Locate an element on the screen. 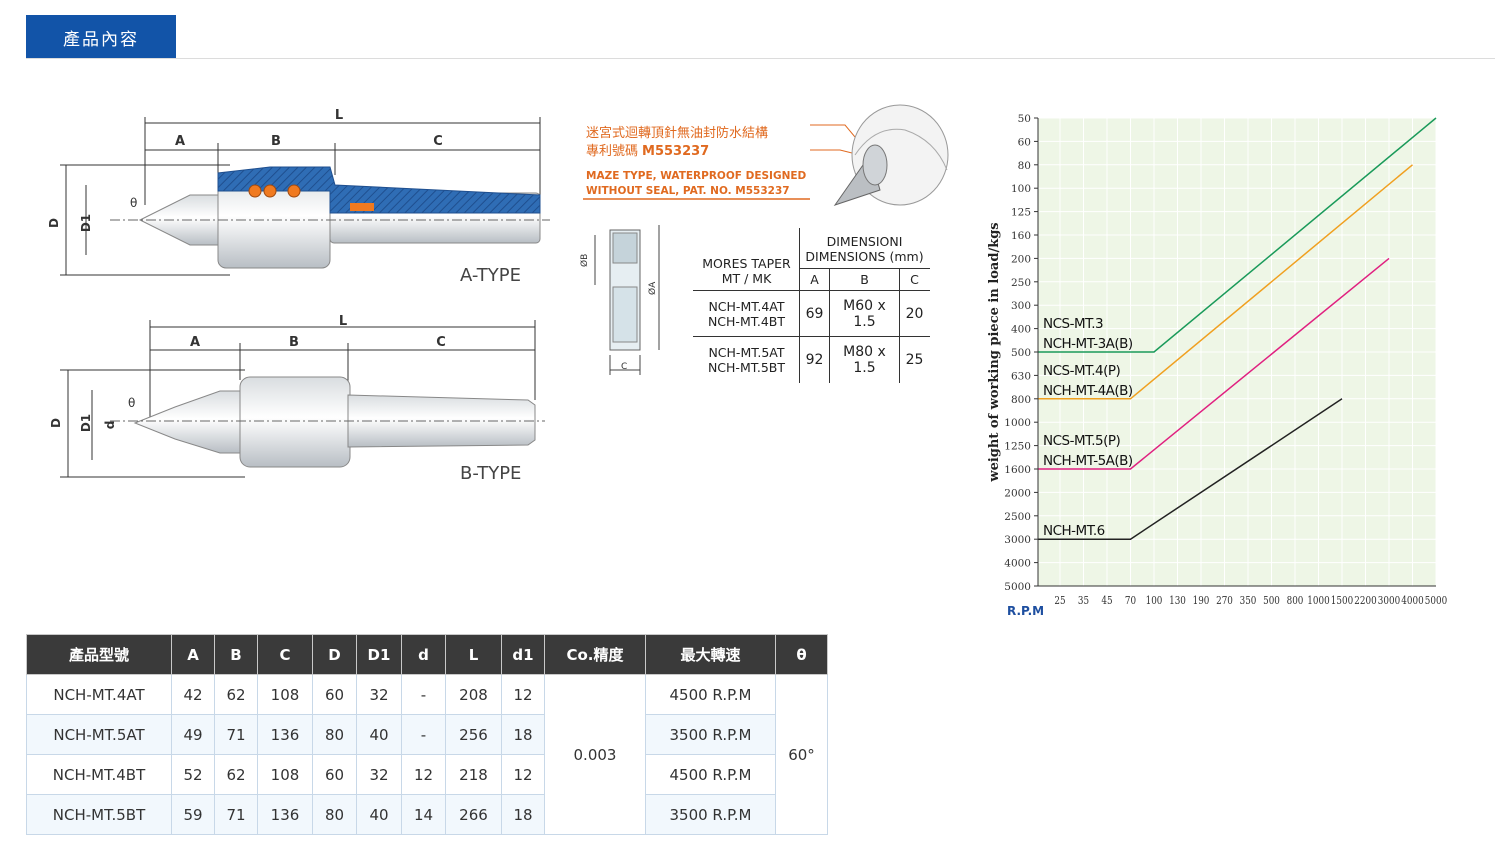  dim-label-l-b: L is located at coordinates (343, 321).